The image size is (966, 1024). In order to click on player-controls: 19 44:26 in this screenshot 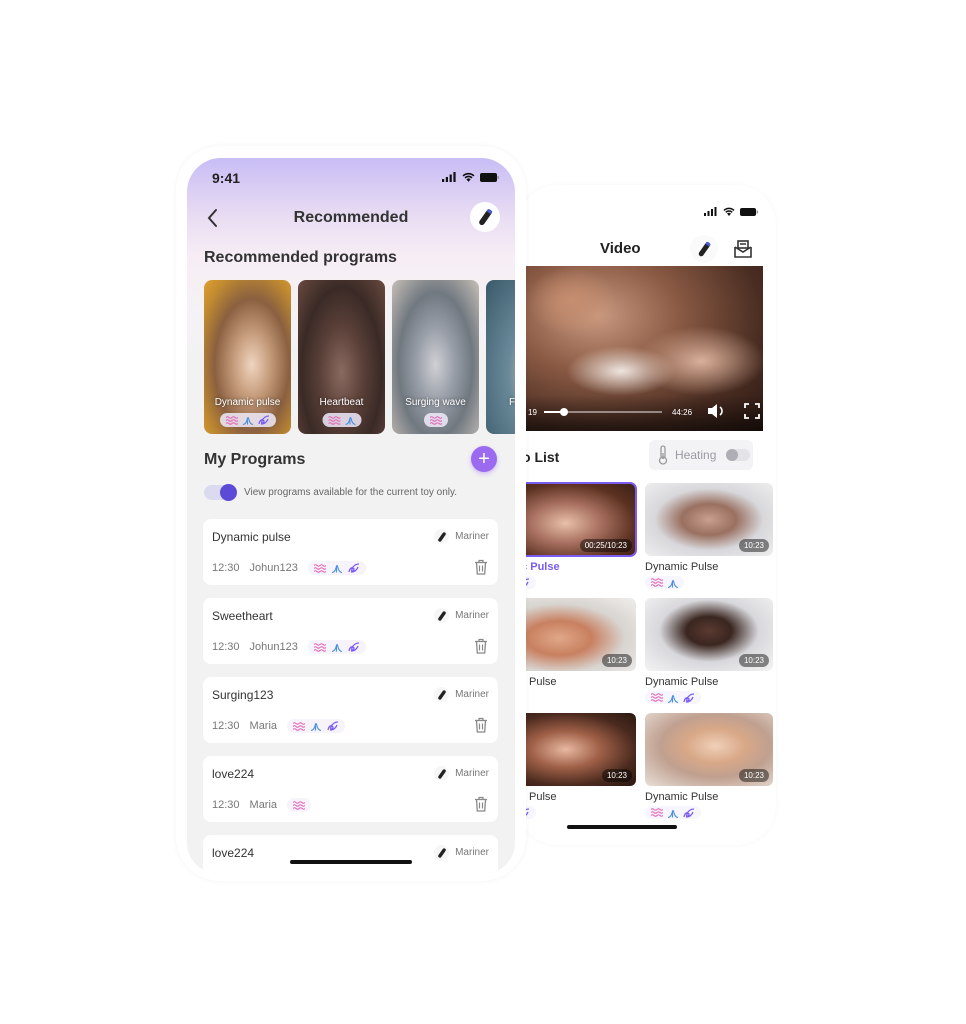, I will do `click(644, 413)`.